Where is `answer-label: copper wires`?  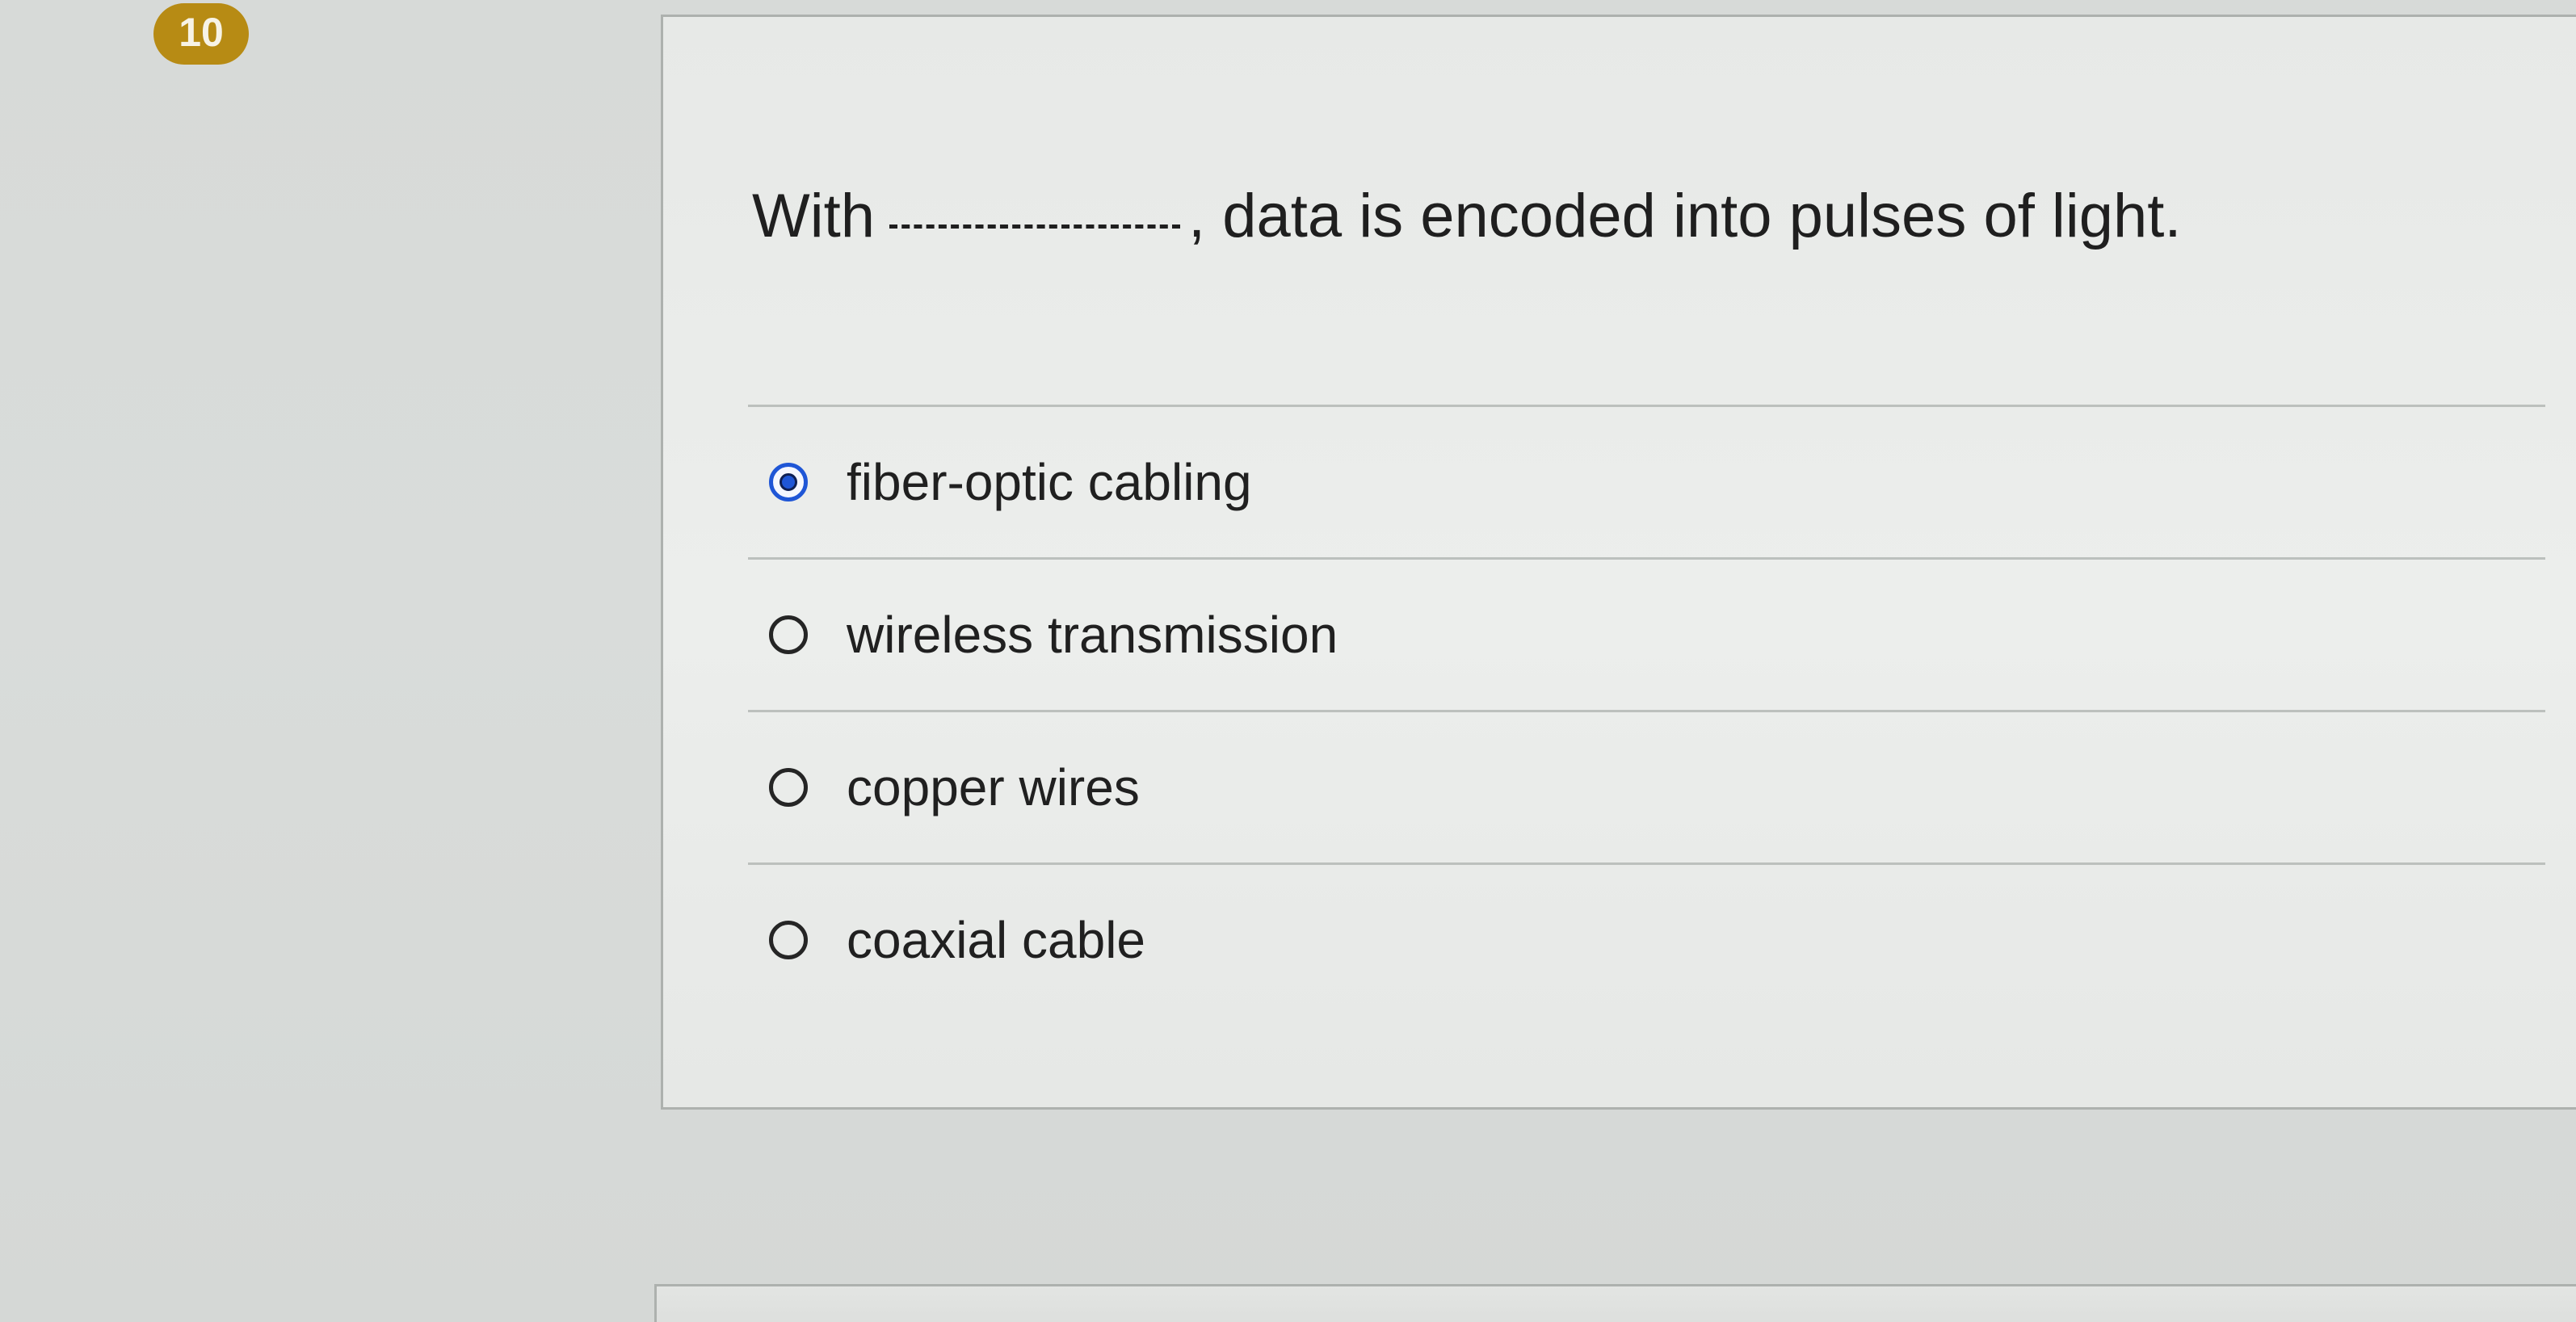 answer-label: copper wires is located at coordinates (994, 787).